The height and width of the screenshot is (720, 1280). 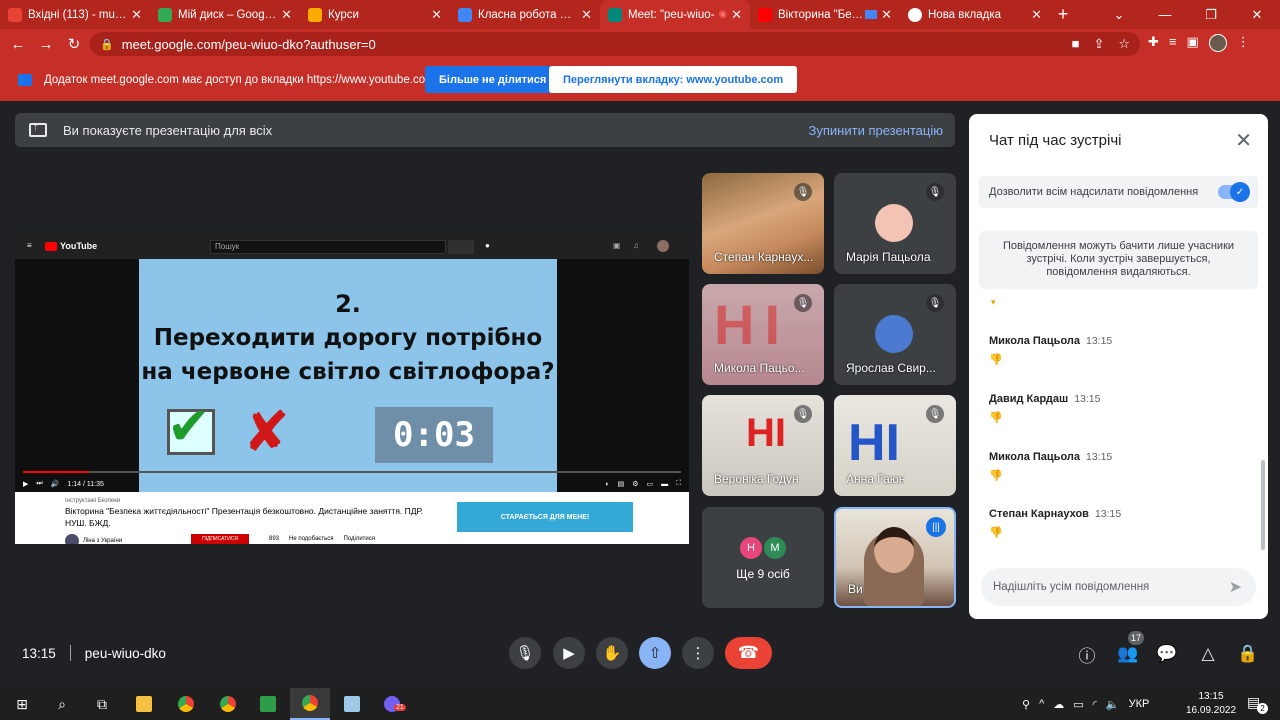 I want to click on search-icon: ⌕, so click(x=62, y=704).